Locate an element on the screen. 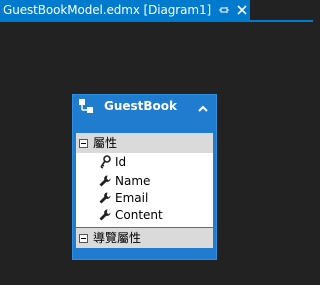 The width and height of the screenshot is (320, 285). property-name: Content is located at coordinates (139, 214).